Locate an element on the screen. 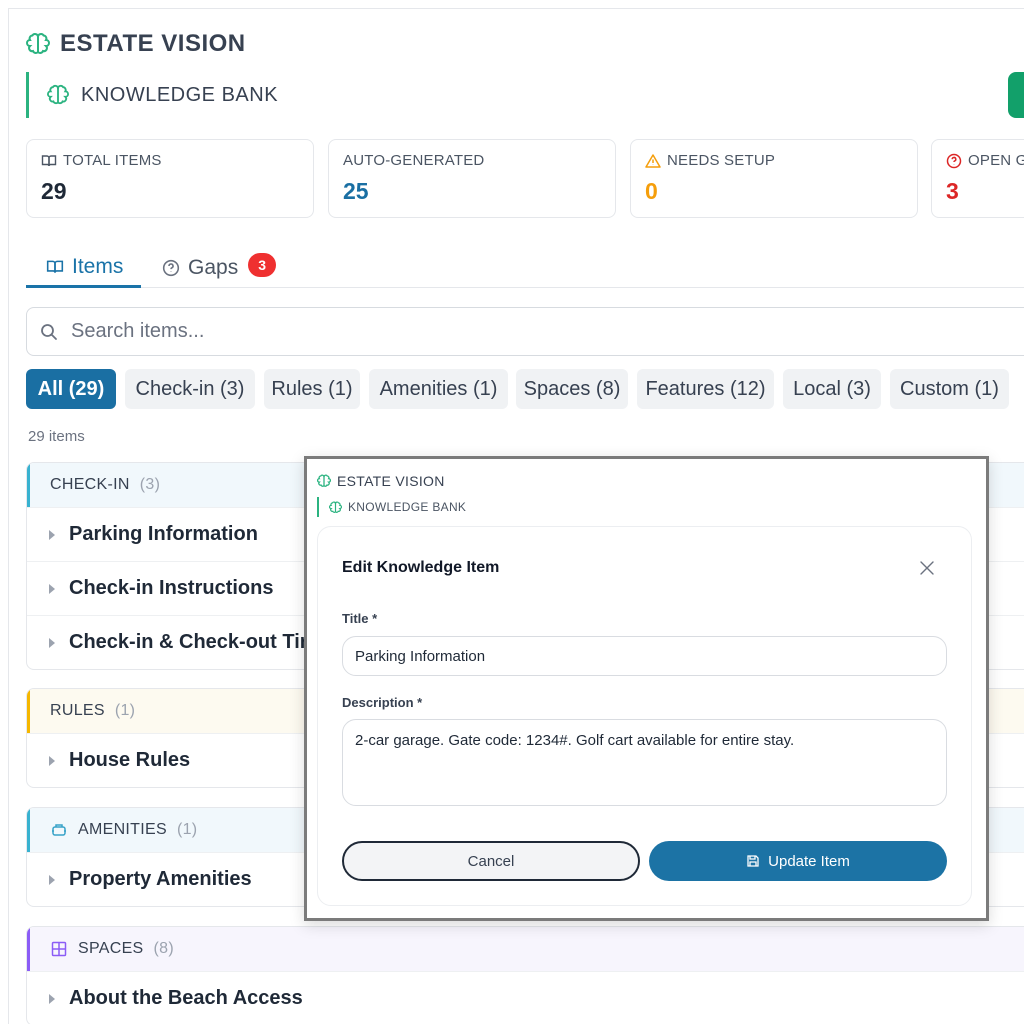 This screenshot has height=1024, width=1024. search-input is located at coordinates (521, 331).